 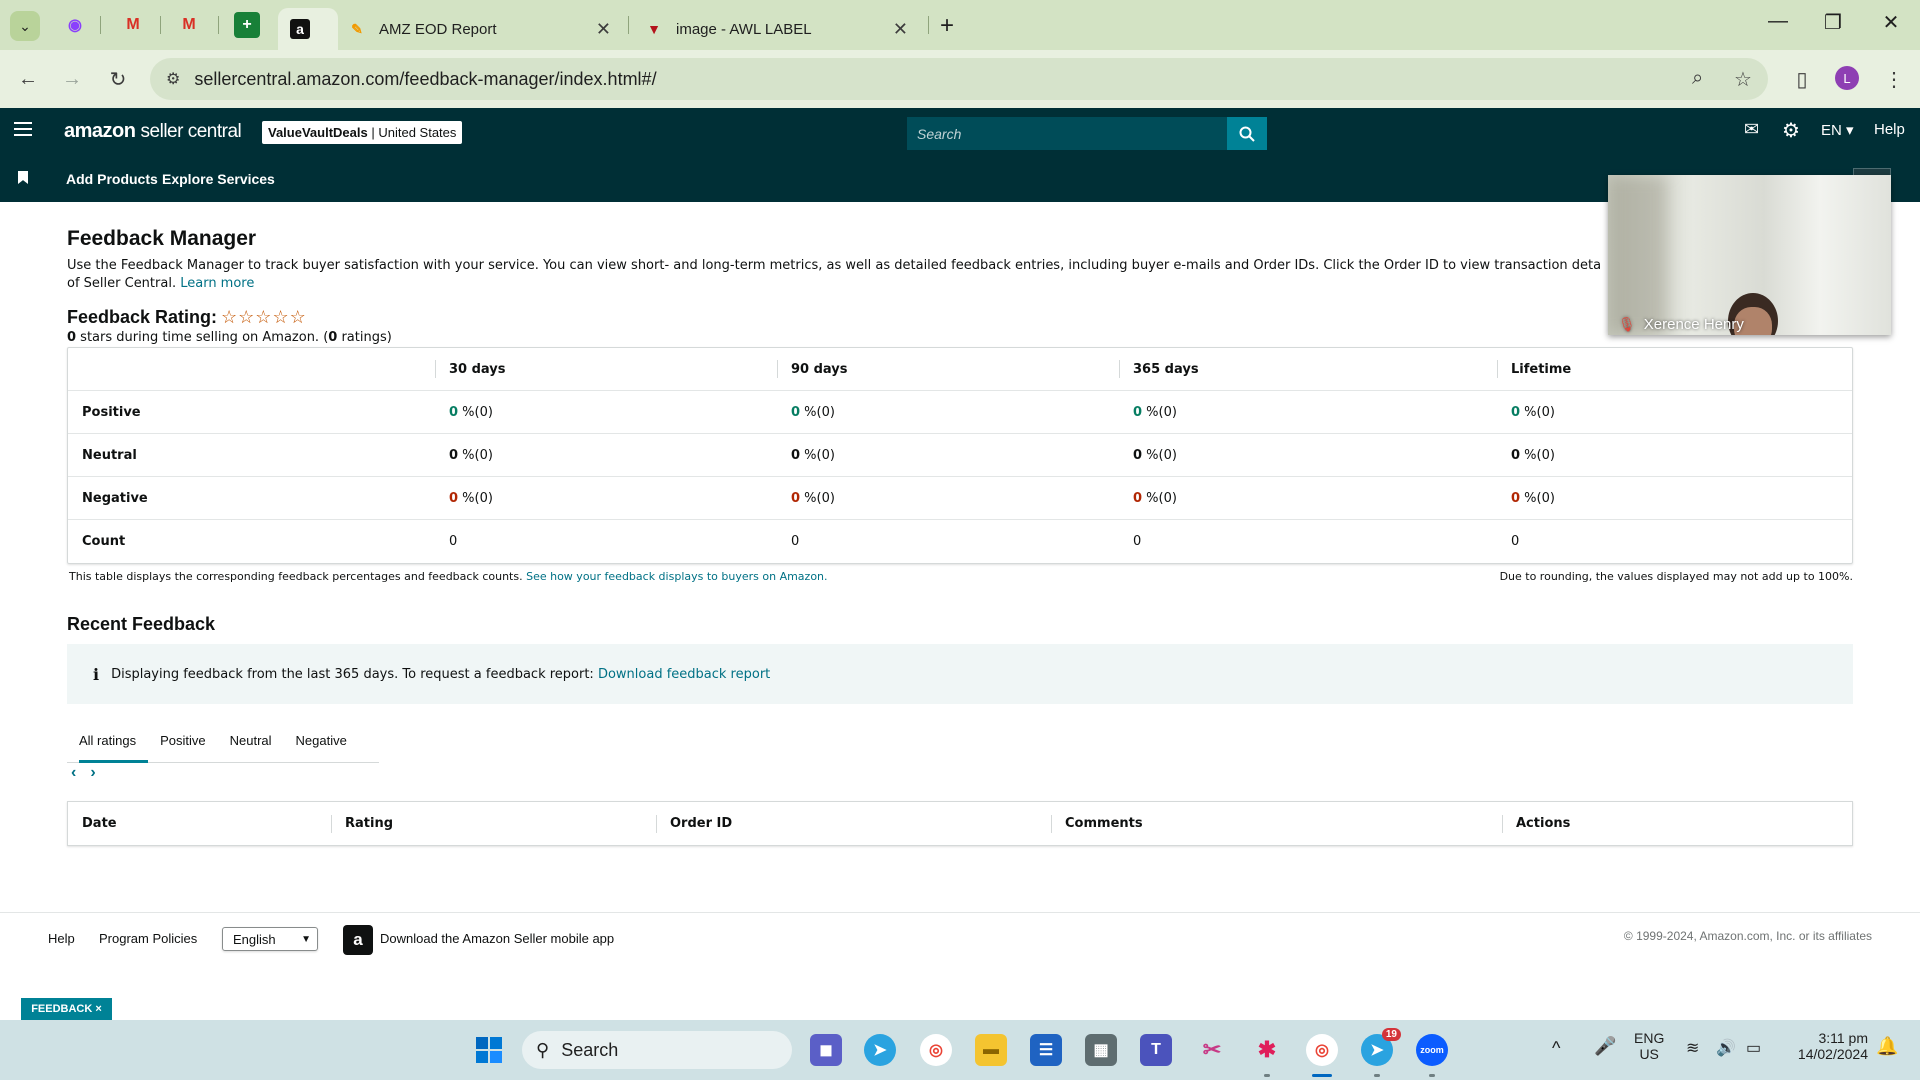 I want to click on forward-arrow-icon: →, so click(x=72, y=79).